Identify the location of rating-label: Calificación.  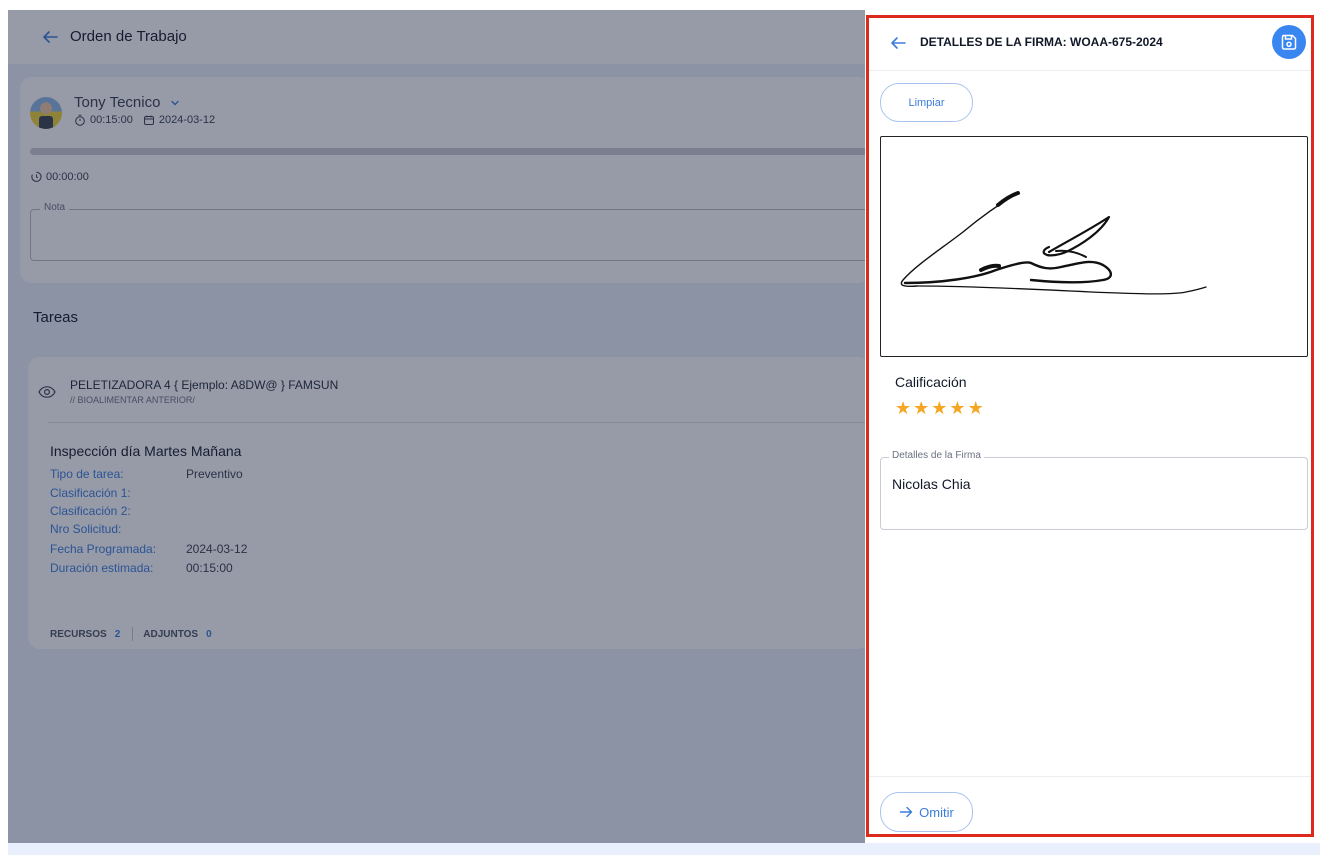
(931, 382).